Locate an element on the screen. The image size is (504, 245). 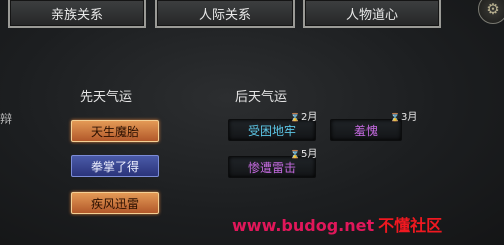
event-month-label: 3月 is located at coordinates (409, 117).